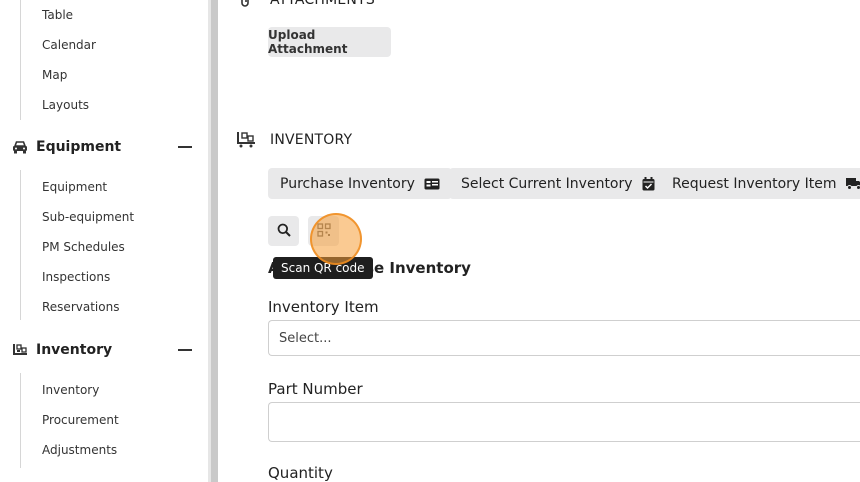 The width and height of the screenshot is (860, 482). What do you see at coordinates (20, 147) in the screenshot?
I see `car-icon` at bounding box center [20, 147].